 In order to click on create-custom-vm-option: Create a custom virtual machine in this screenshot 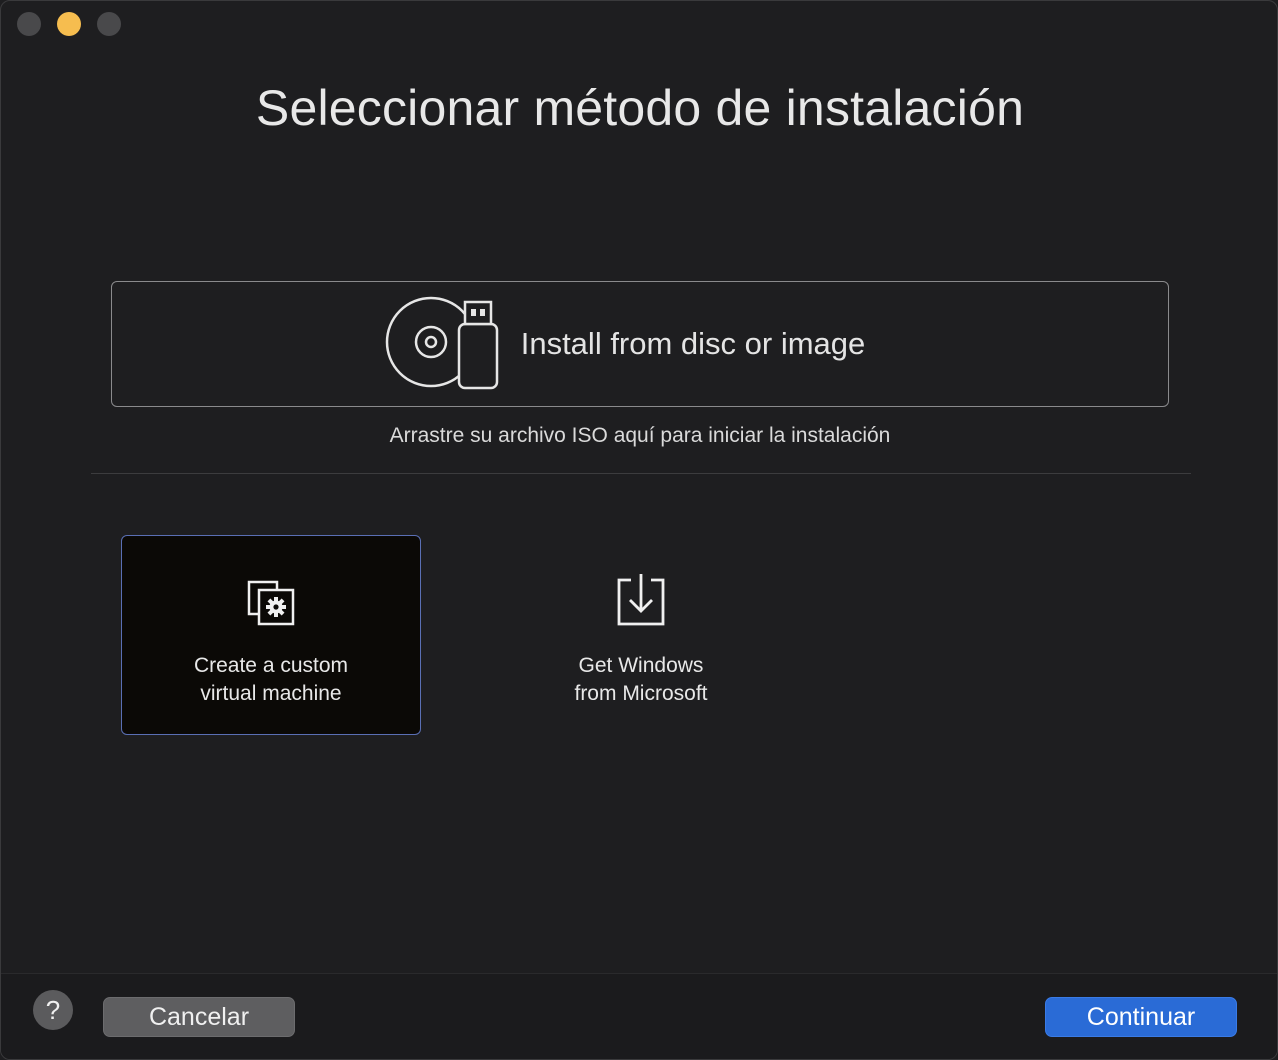, I will do `click(271, 635)`.